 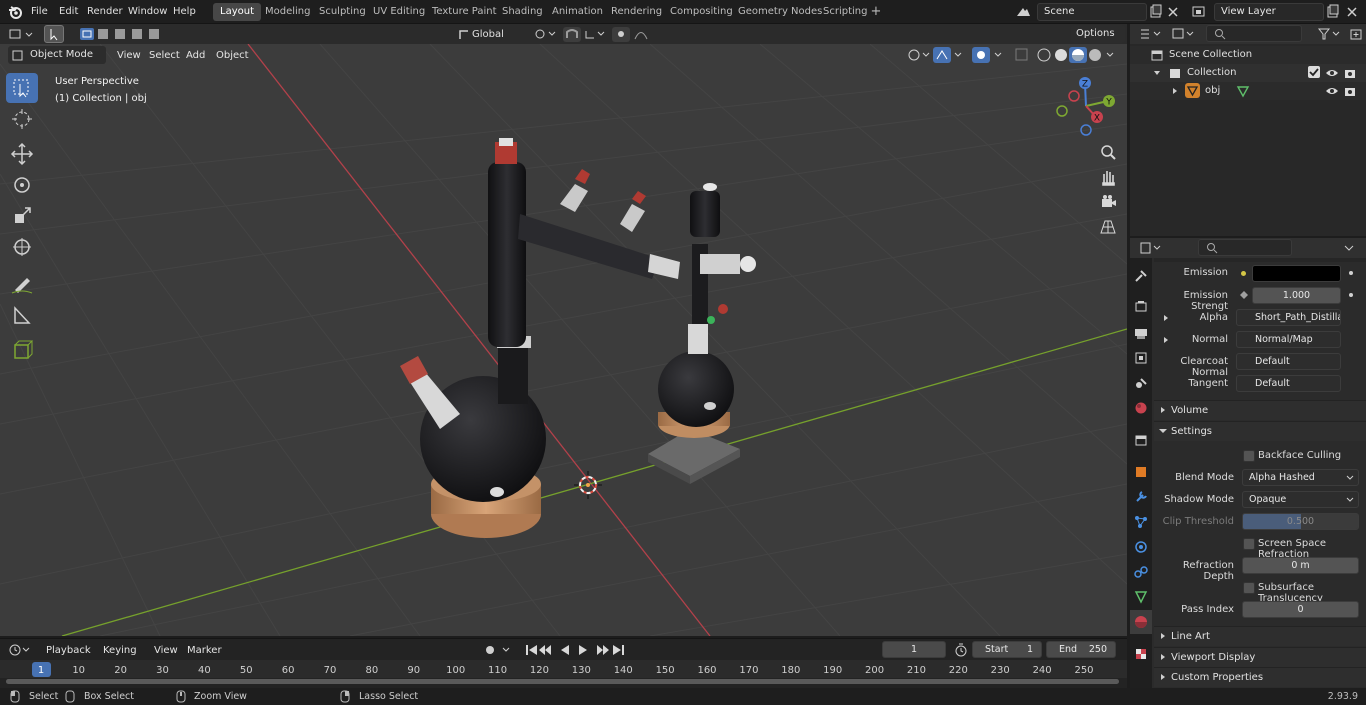 What do you see at coordinates (1332, 73) in the screenshot?
I see `collection-visibility-eye-icon` at bounding box center [1332, 73].